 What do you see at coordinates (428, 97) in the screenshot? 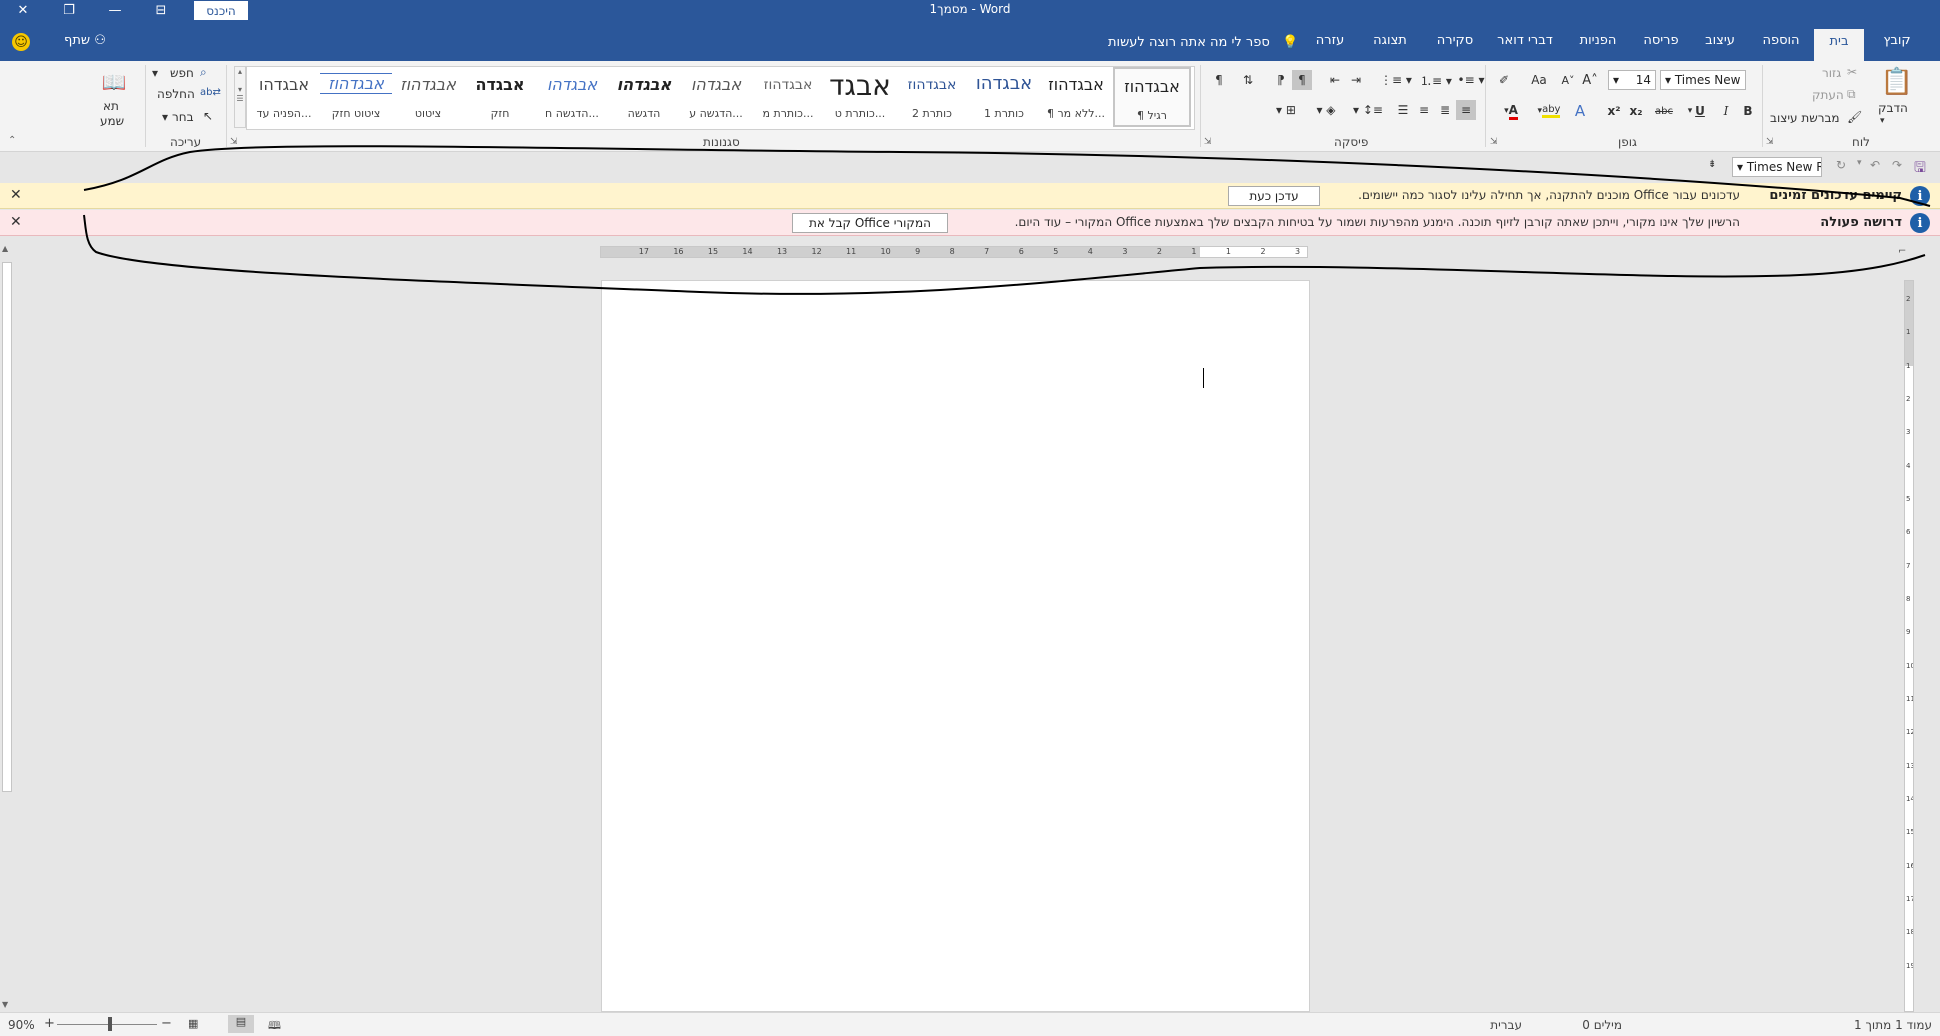
I see `style-quote: אבגדהוז ציטוט` at bounding box center [428, 97].